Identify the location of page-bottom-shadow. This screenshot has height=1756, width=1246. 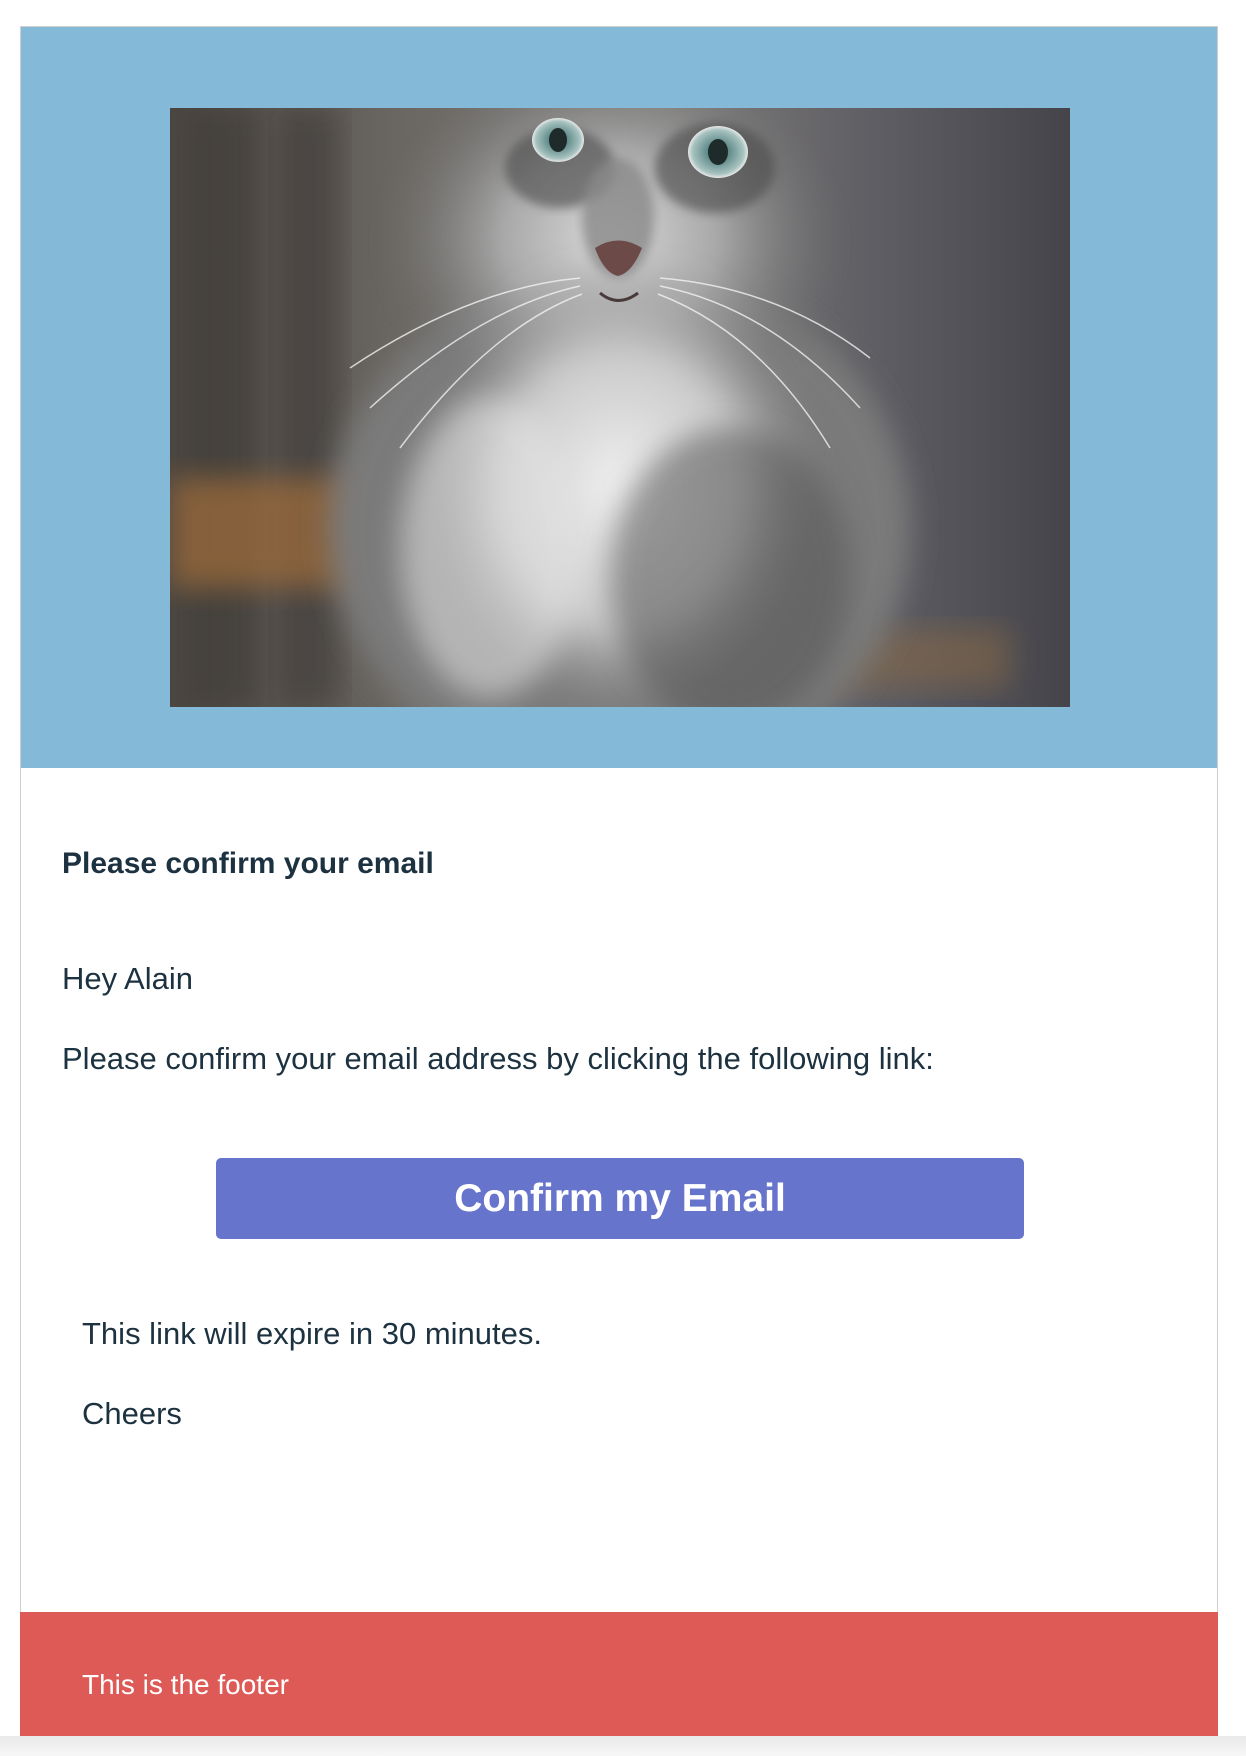
(623, 1746).